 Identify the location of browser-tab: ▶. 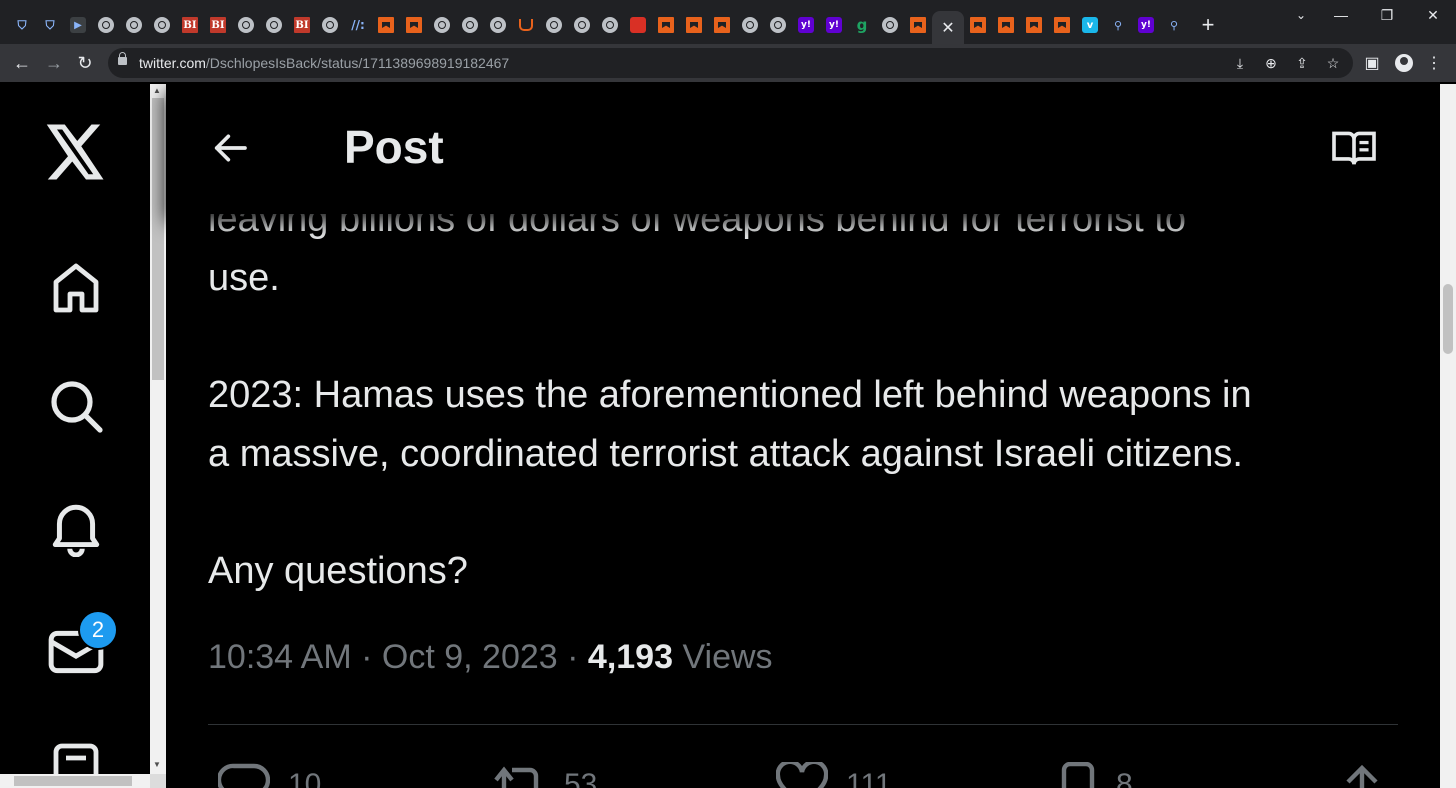
(78, 25).